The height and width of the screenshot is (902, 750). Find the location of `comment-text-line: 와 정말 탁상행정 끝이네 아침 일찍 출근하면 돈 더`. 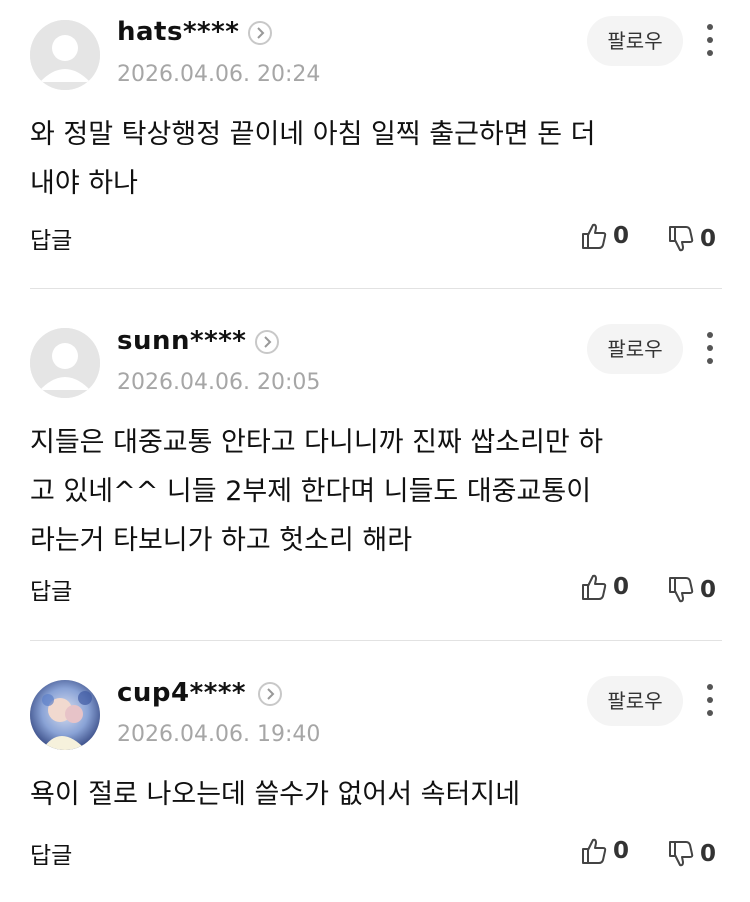

comment-text-line: 와 정말 탁상행정 끝이네 아침 일찍 출근하면 돈 더 is located at coordinates (313, 134).